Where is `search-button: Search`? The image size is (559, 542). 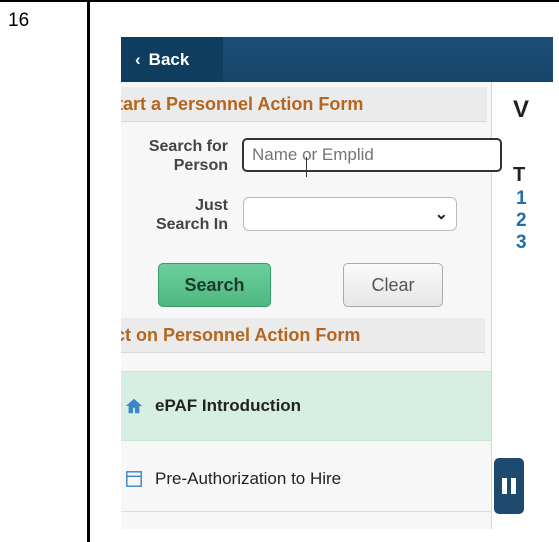
search-button: Search is located at coordinates (214, 285).